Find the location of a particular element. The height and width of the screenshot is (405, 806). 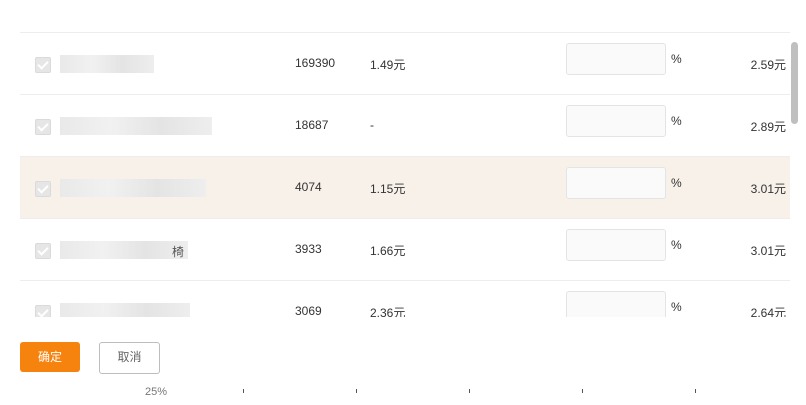

unit-price: 2.36元 is located at coordinates (388, 311).